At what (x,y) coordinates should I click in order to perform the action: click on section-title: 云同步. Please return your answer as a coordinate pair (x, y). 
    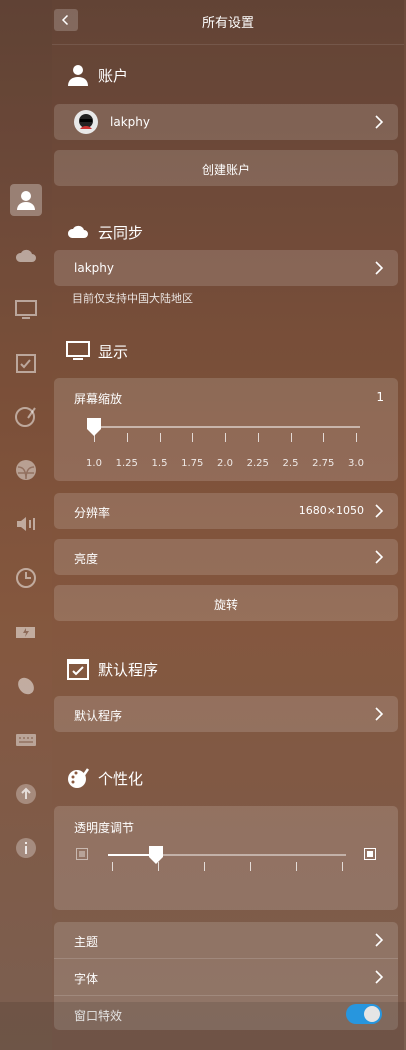
    Looking at the image, I should click on (121, 232).